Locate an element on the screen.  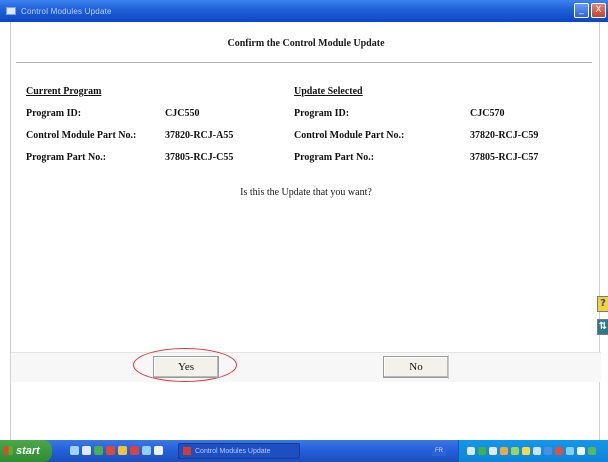
button-separator is located at coordinates (448, 367).